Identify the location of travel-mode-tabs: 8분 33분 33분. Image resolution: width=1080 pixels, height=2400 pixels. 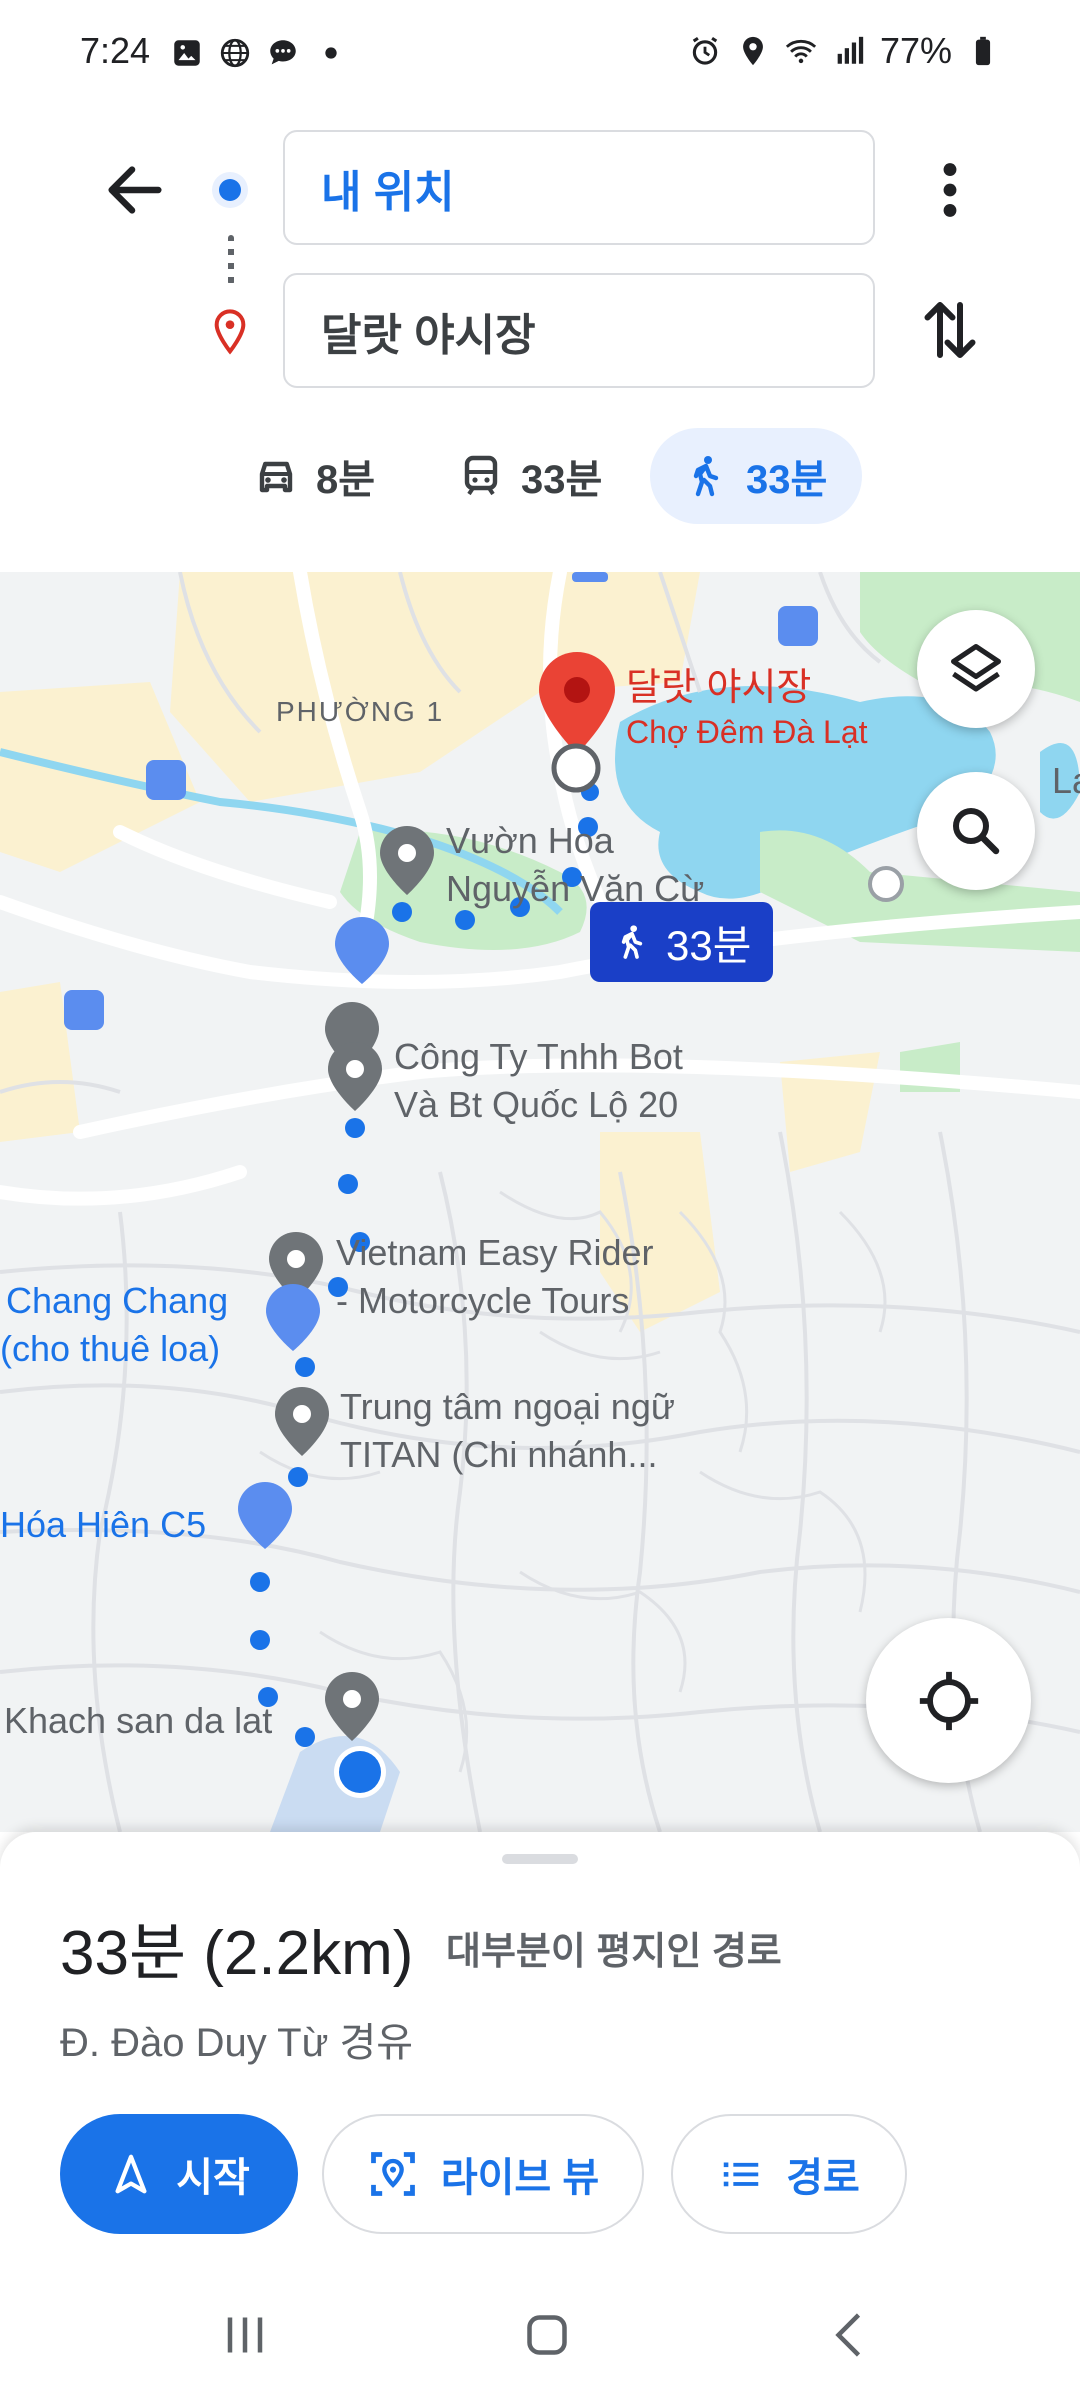
(540, 478).